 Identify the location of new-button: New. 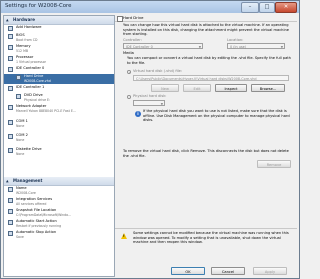
(165, 88).